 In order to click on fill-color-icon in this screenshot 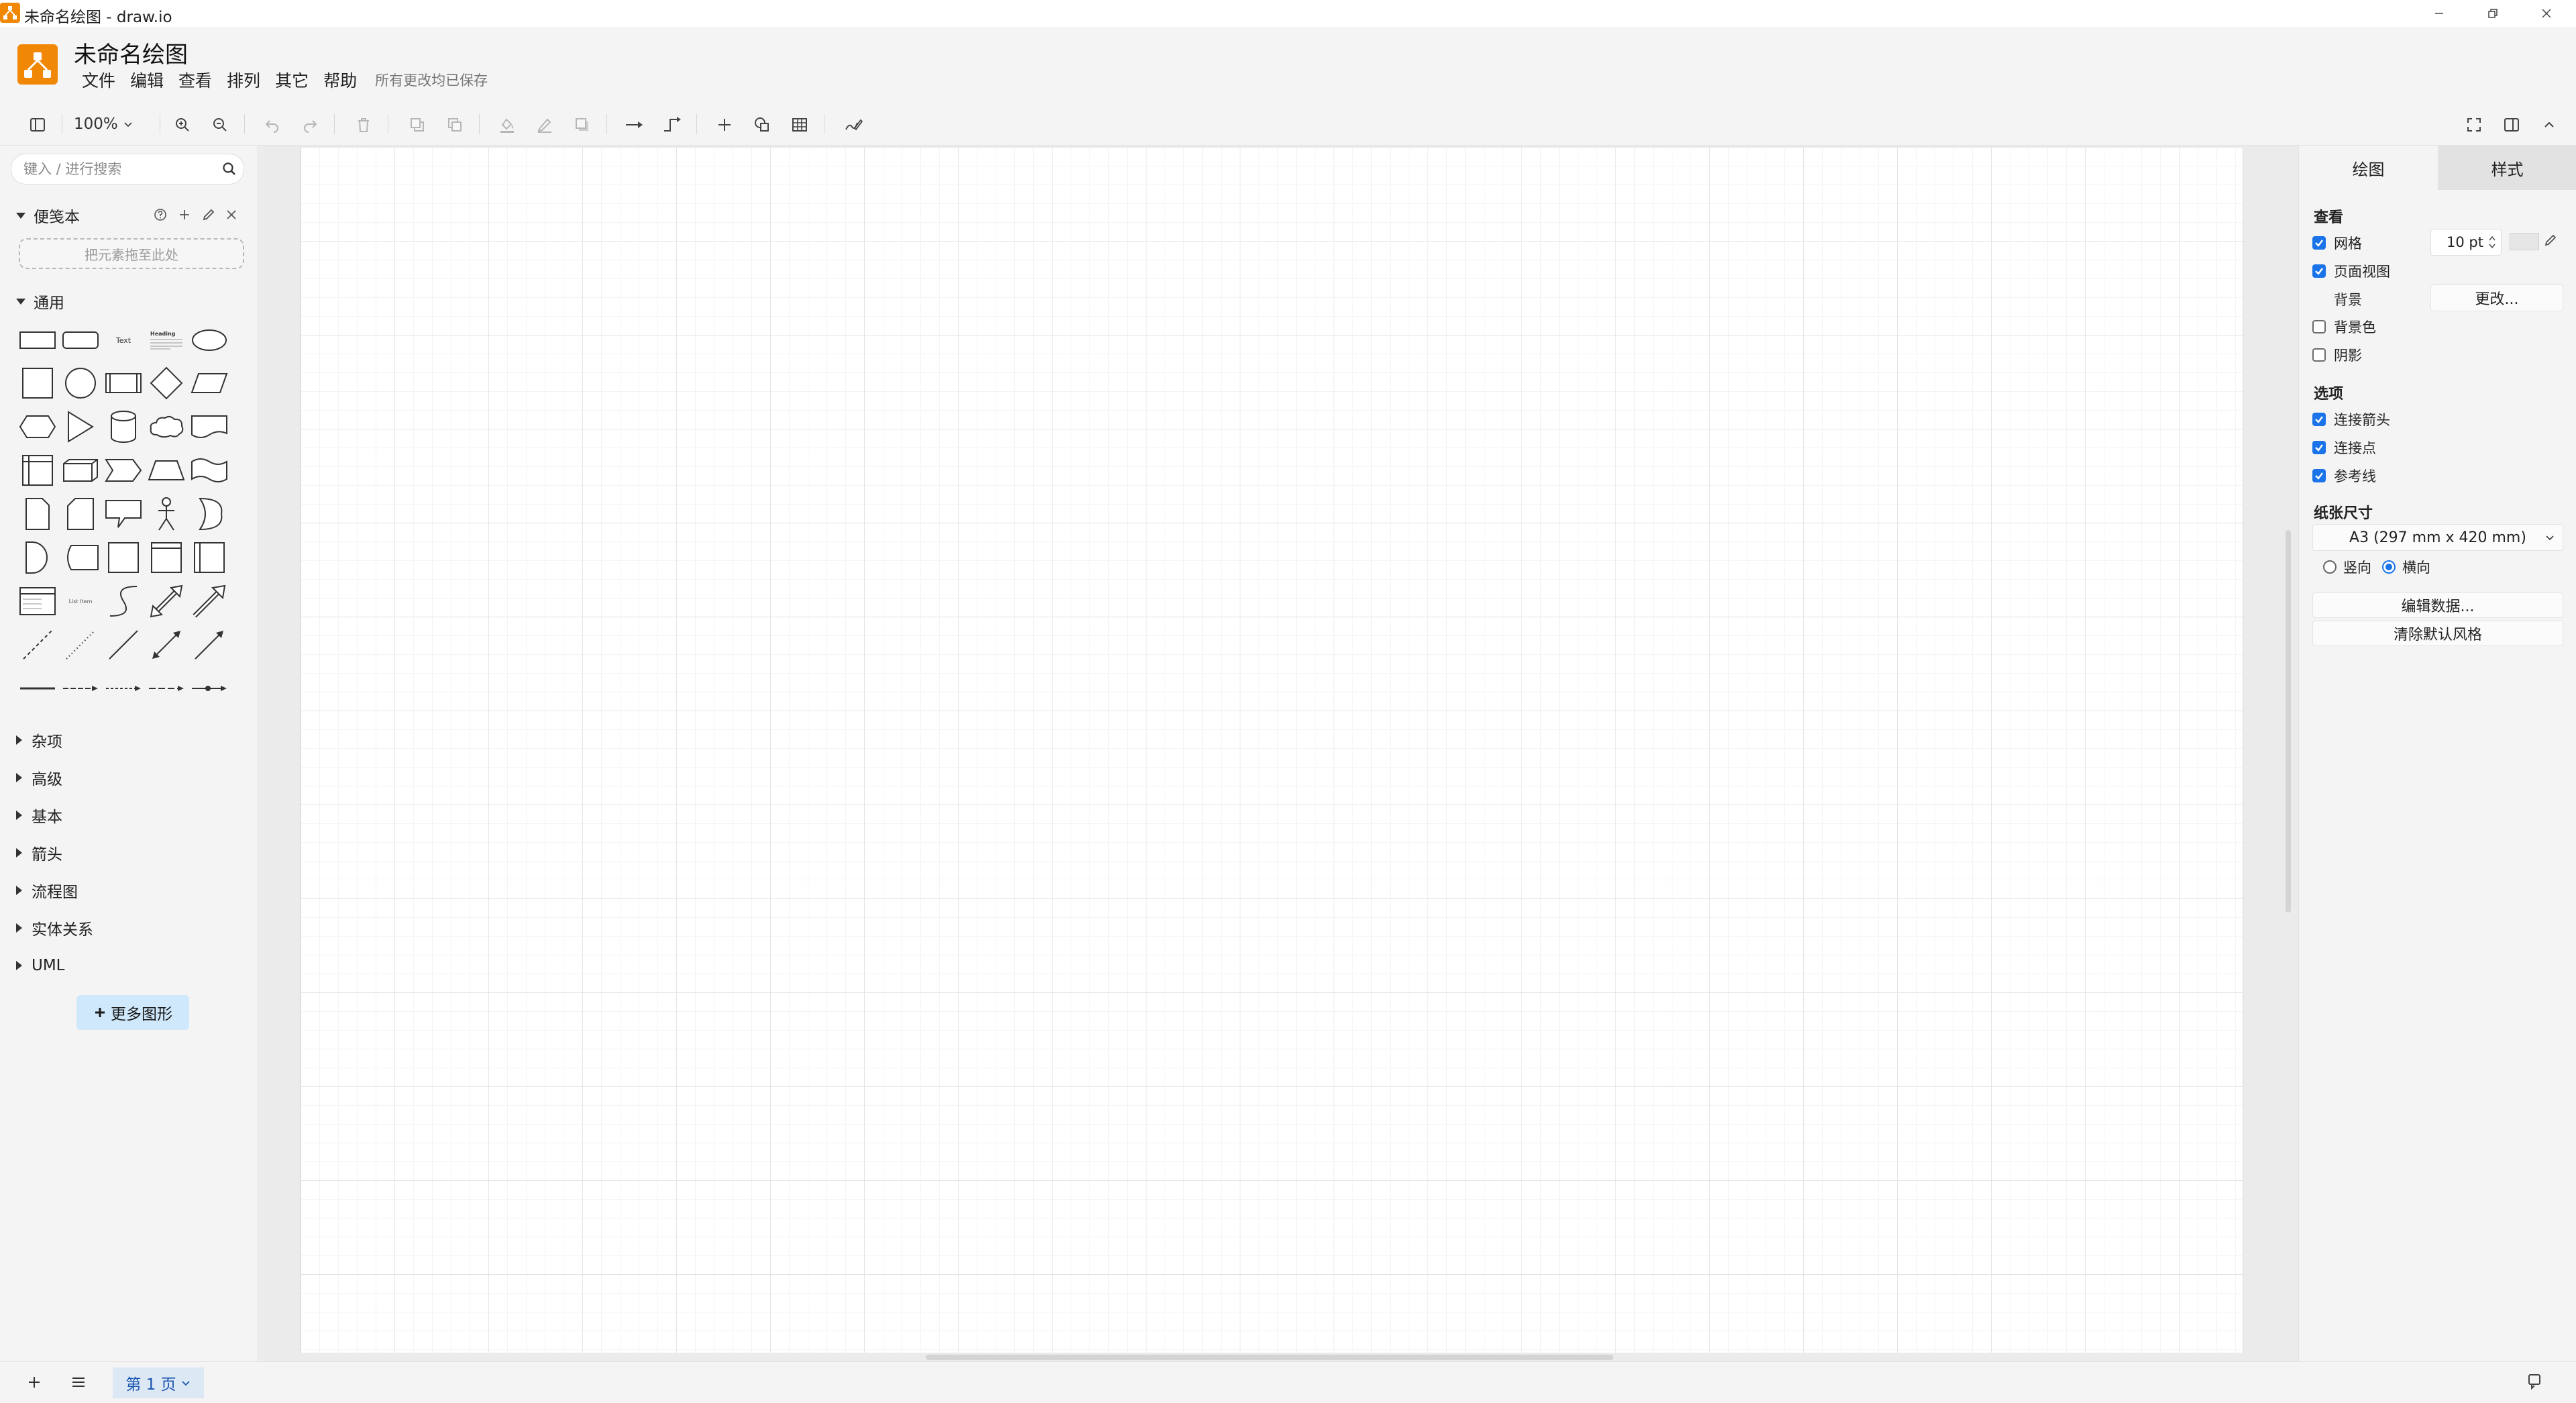, I will do `click(507, 125)`.